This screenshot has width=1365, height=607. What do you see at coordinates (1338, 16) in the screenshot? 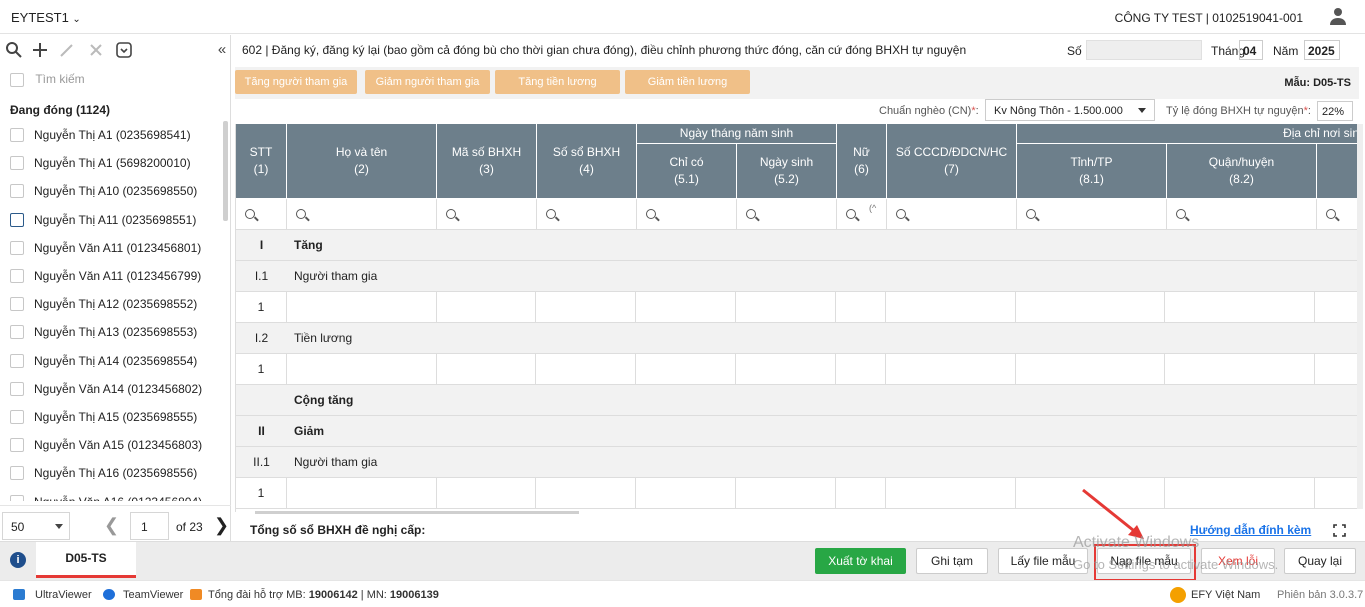
I see `user-icon` at bounding box center [1338, 16].